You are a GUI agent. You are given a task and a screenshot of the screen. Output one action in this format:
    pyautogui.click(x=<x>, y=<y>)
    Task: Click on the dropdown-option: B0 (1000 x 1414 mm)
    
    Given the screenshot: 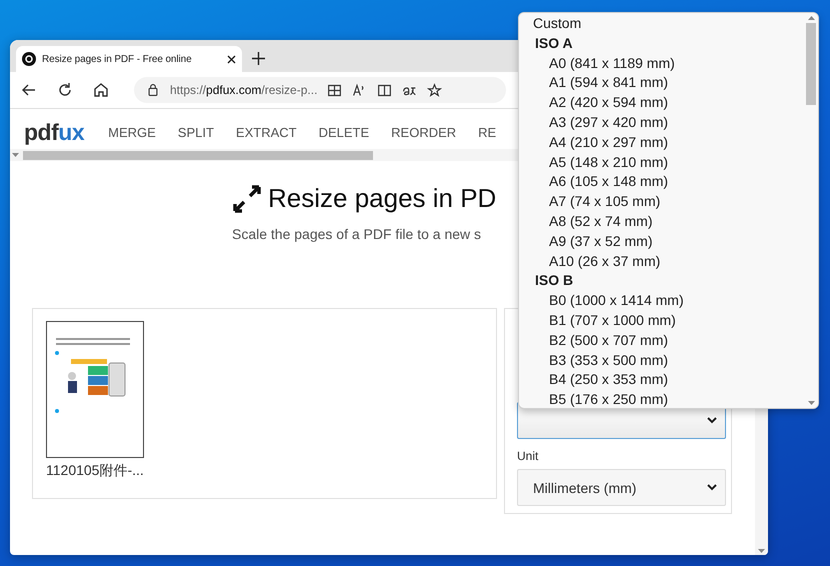 What is the action you would take?
    pyautogui.click(x=661, y=301)
    